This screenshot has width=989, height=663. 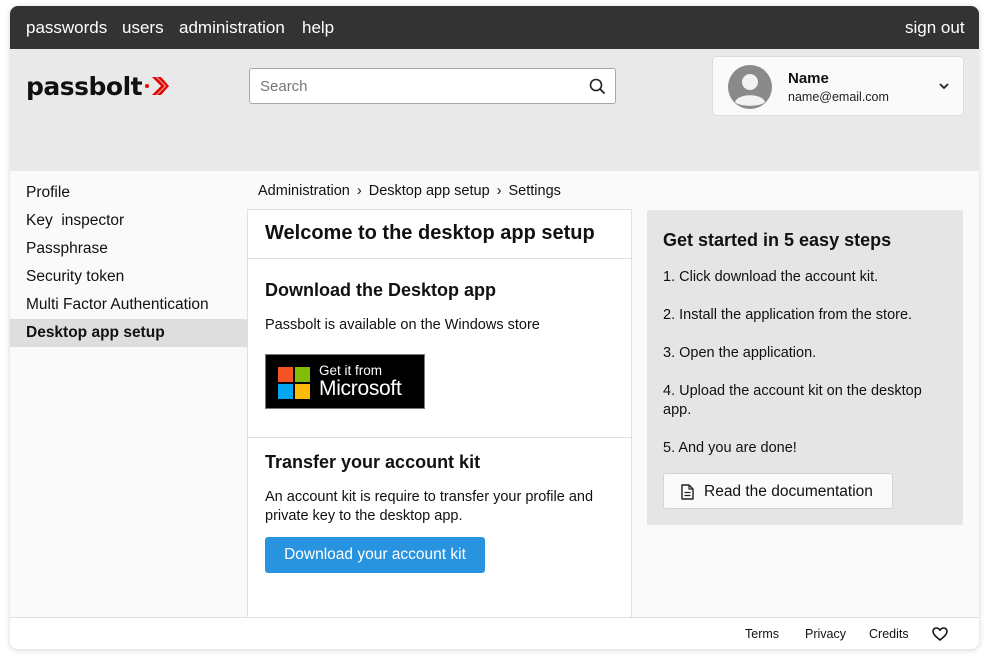 What do you see at coordinates (304, 191) in the screenshot?
I see `breadcrumb-administration: Administration` at bounding box center [304, 191].